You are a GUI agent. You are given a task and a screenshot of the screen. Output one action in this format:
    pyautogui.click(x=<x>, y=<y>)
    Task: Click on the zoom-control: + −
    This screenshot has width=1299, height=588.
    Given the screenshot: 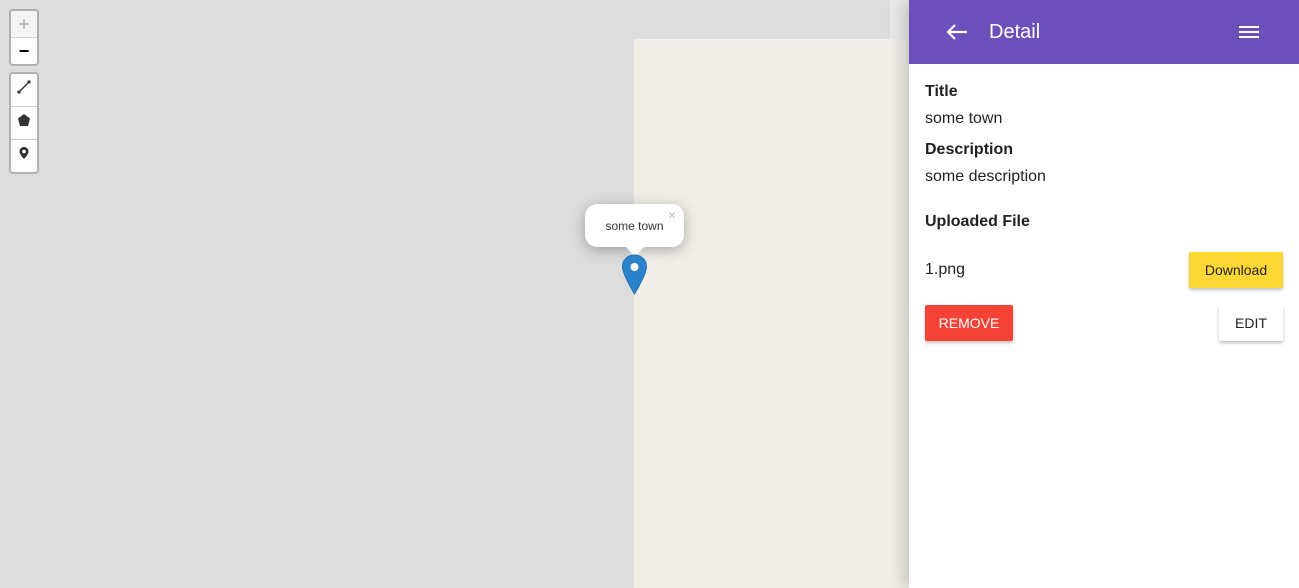 What is the action you would take?
    pyautogui.click(x=24, y=37)
    